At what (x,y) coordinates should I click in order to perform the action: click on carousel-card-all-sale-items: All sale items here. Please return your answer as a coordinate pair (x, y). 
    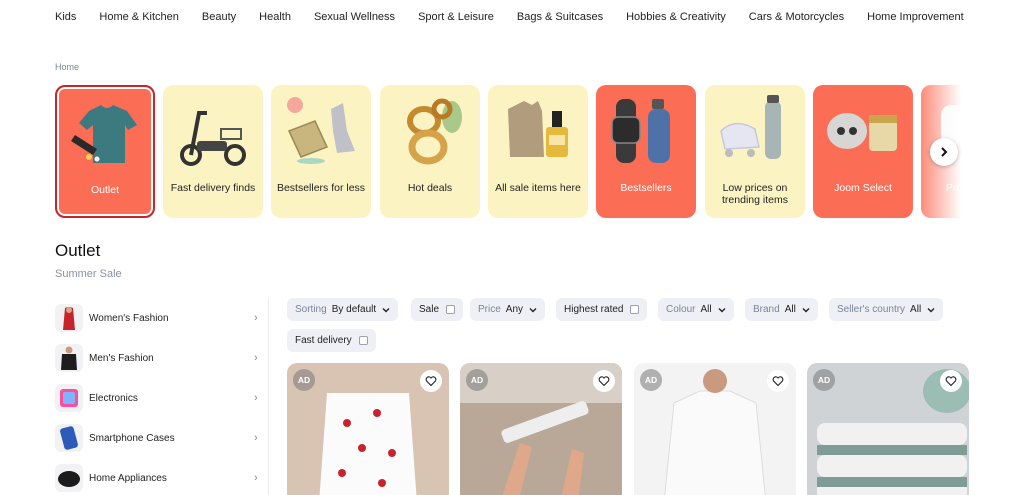
    Looking at the image, I should click on (538, 151).